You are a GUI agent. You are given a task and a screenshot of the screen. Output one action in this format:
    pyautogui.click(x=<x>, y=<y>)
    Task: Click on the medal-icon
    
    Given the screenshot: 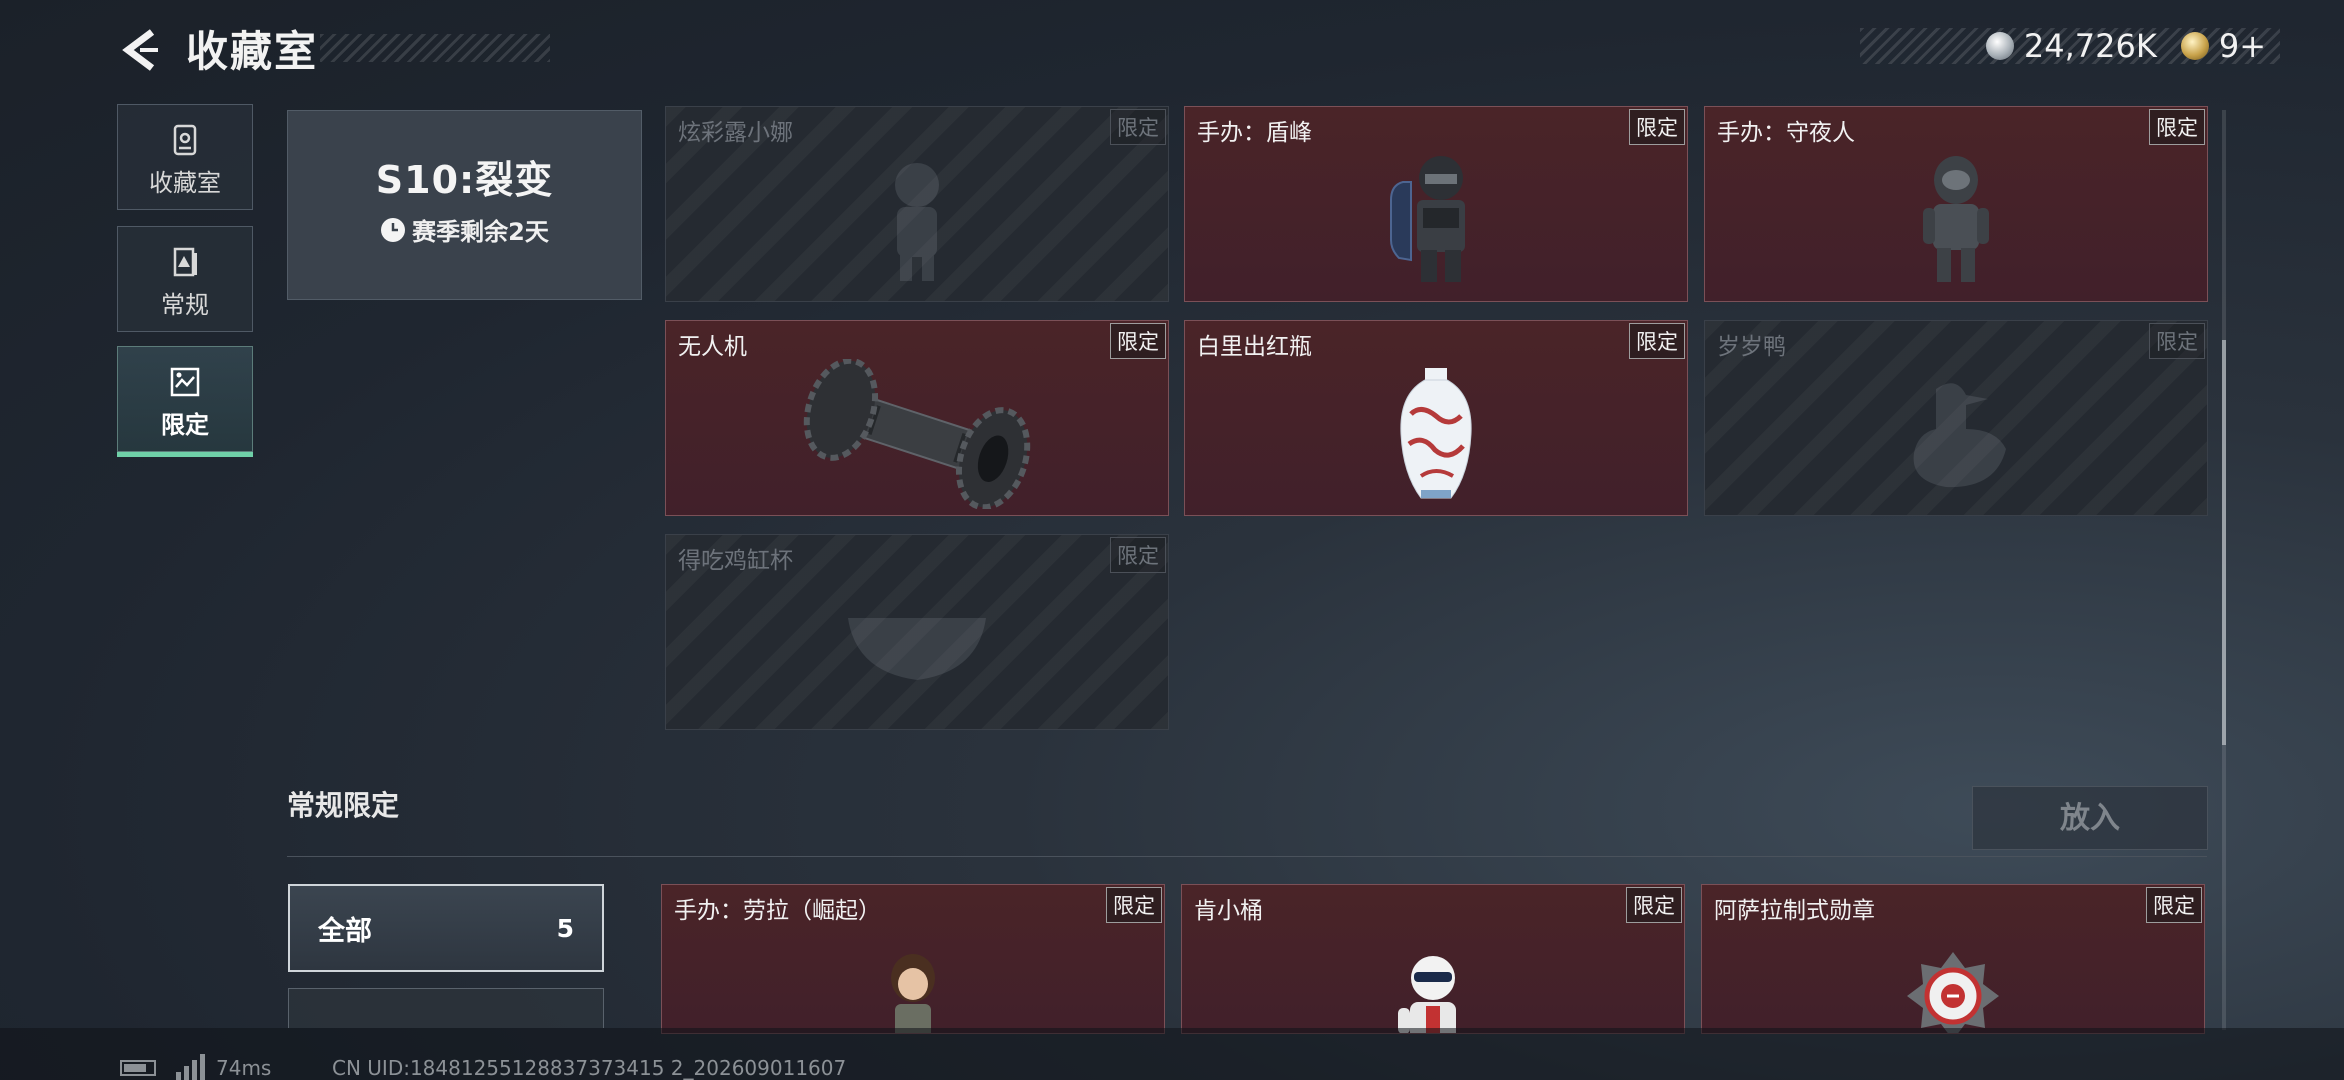 What is the action you would take?
    pyautogui.click(x=1953, y=992)
    